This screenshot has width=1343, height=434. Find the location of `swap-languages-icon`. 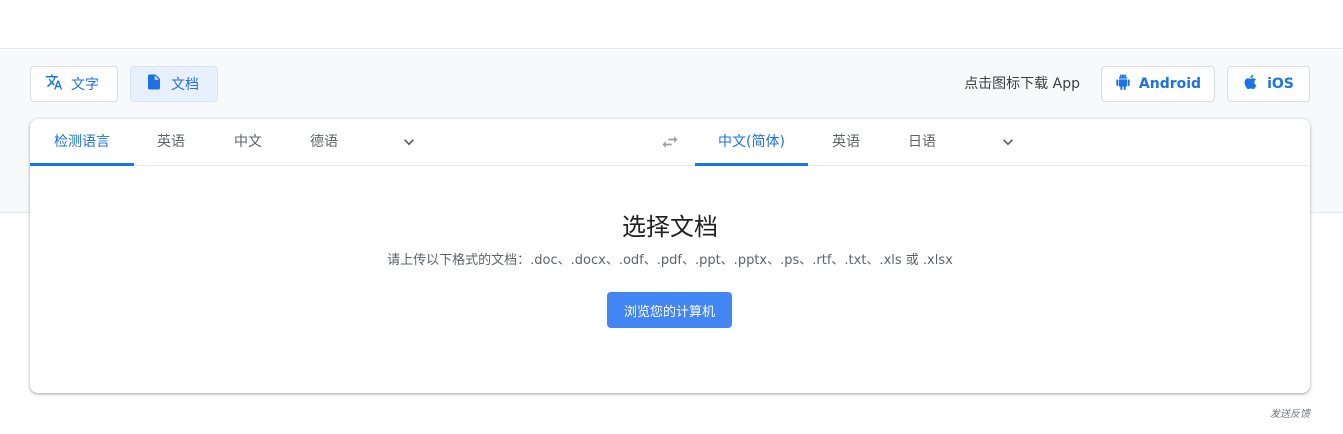

swap-languages-icon is located at coordinates (670, 142).